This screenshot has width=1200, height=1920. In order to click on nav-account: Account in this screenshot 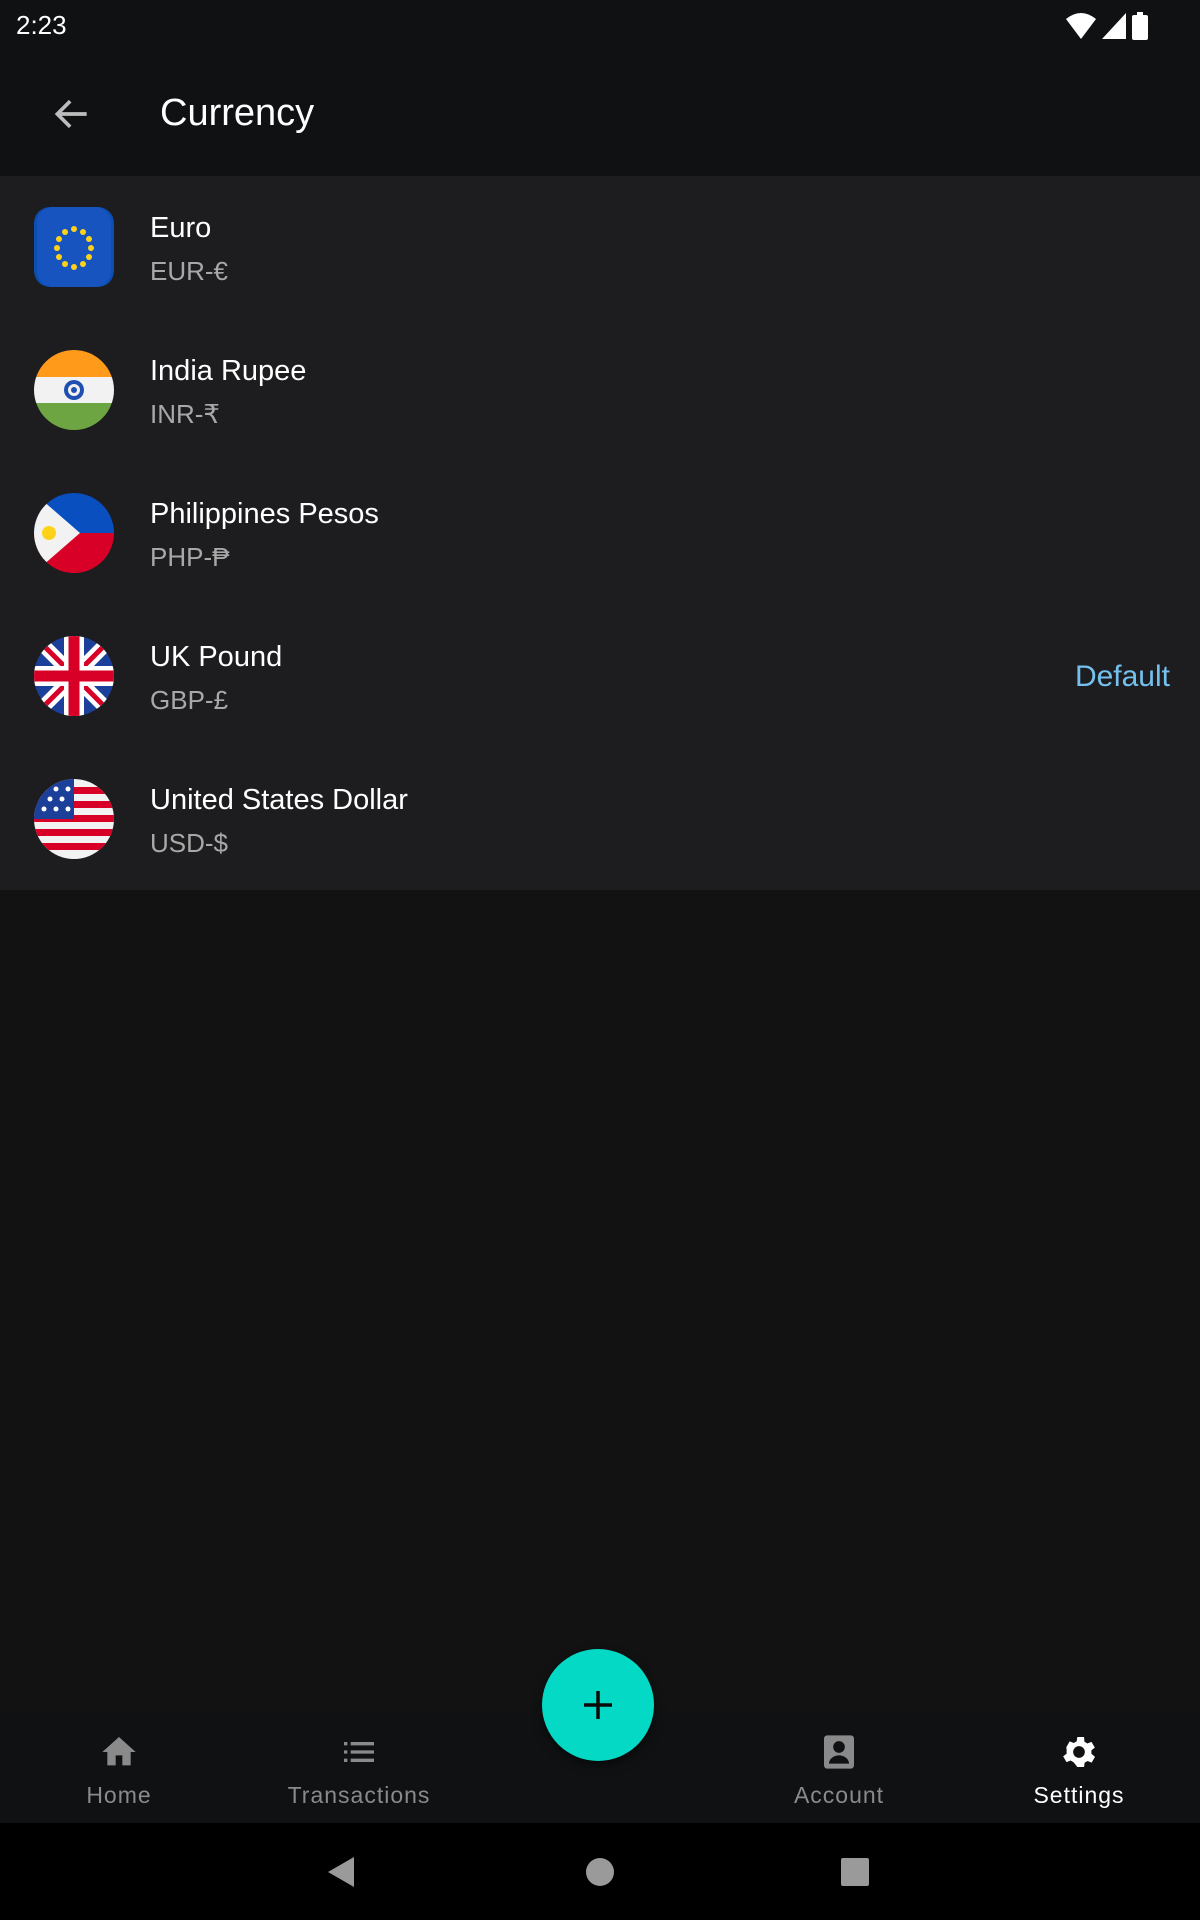, I will do `click(839, 1768)`.